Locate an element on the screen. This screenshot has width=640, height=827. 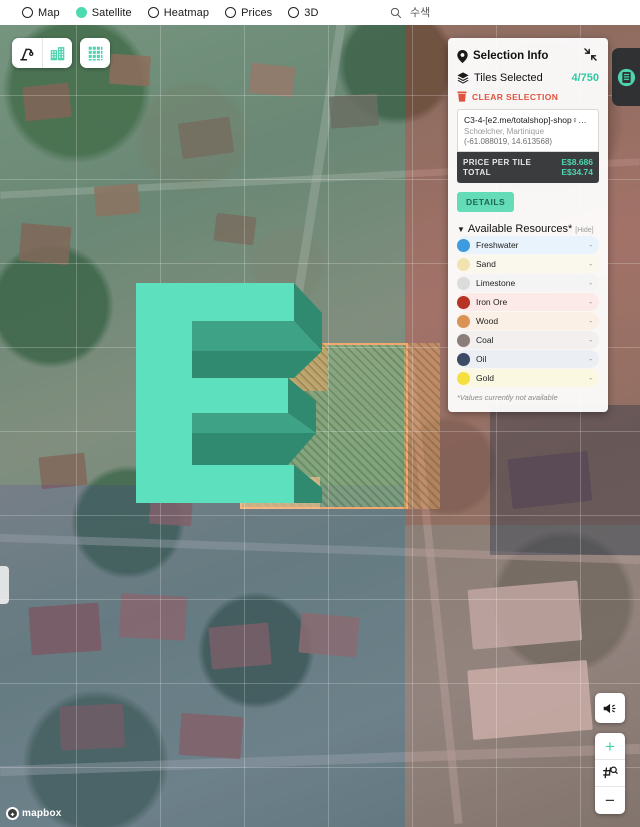
announcements-button is located at coordinates (610, 708).